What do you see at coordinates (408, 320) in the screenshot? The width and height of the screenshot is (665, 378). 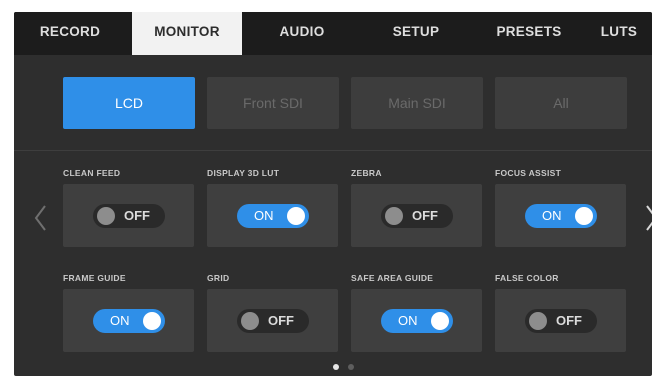 I see `safe-area-guide-state: ON` at bounding box center [408, 320].